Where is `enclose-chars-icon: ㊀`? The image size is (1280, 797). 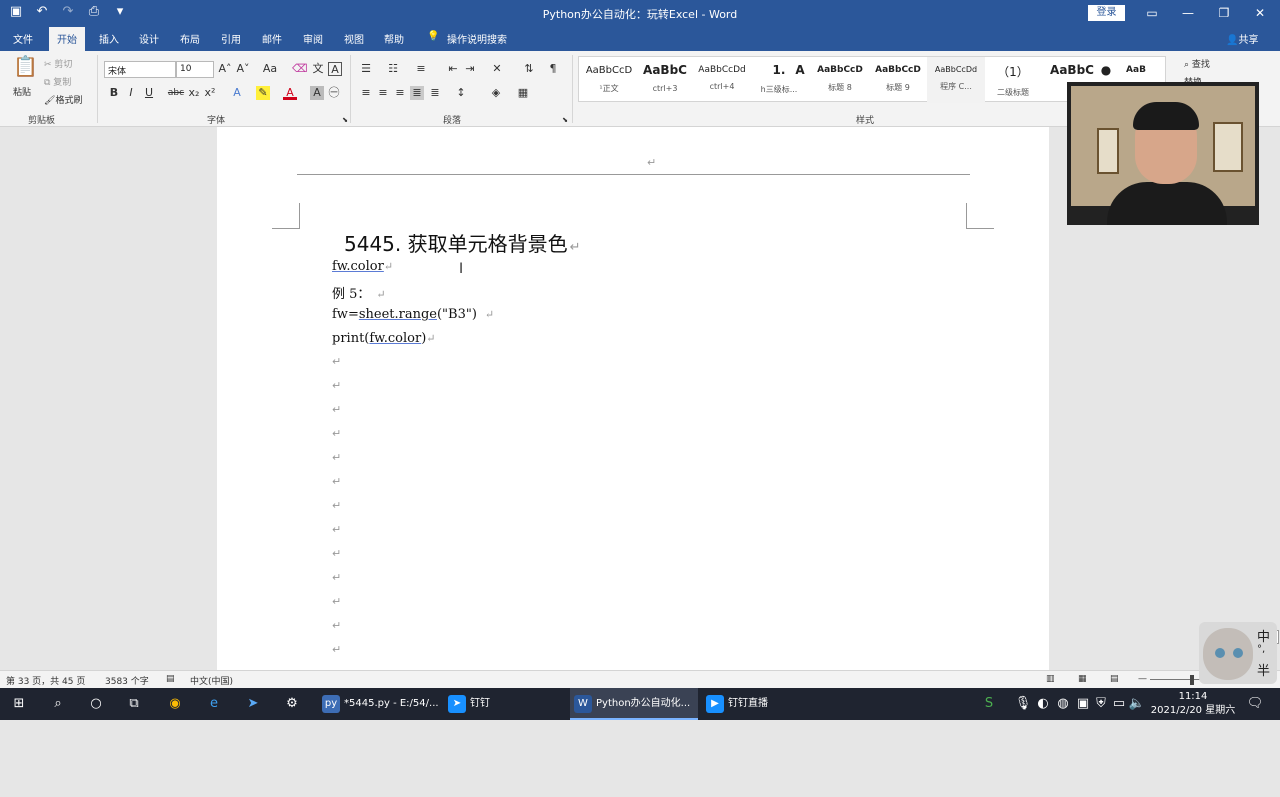
enclose-chars-icon: ㊀ is located at coordinates (334, 93).